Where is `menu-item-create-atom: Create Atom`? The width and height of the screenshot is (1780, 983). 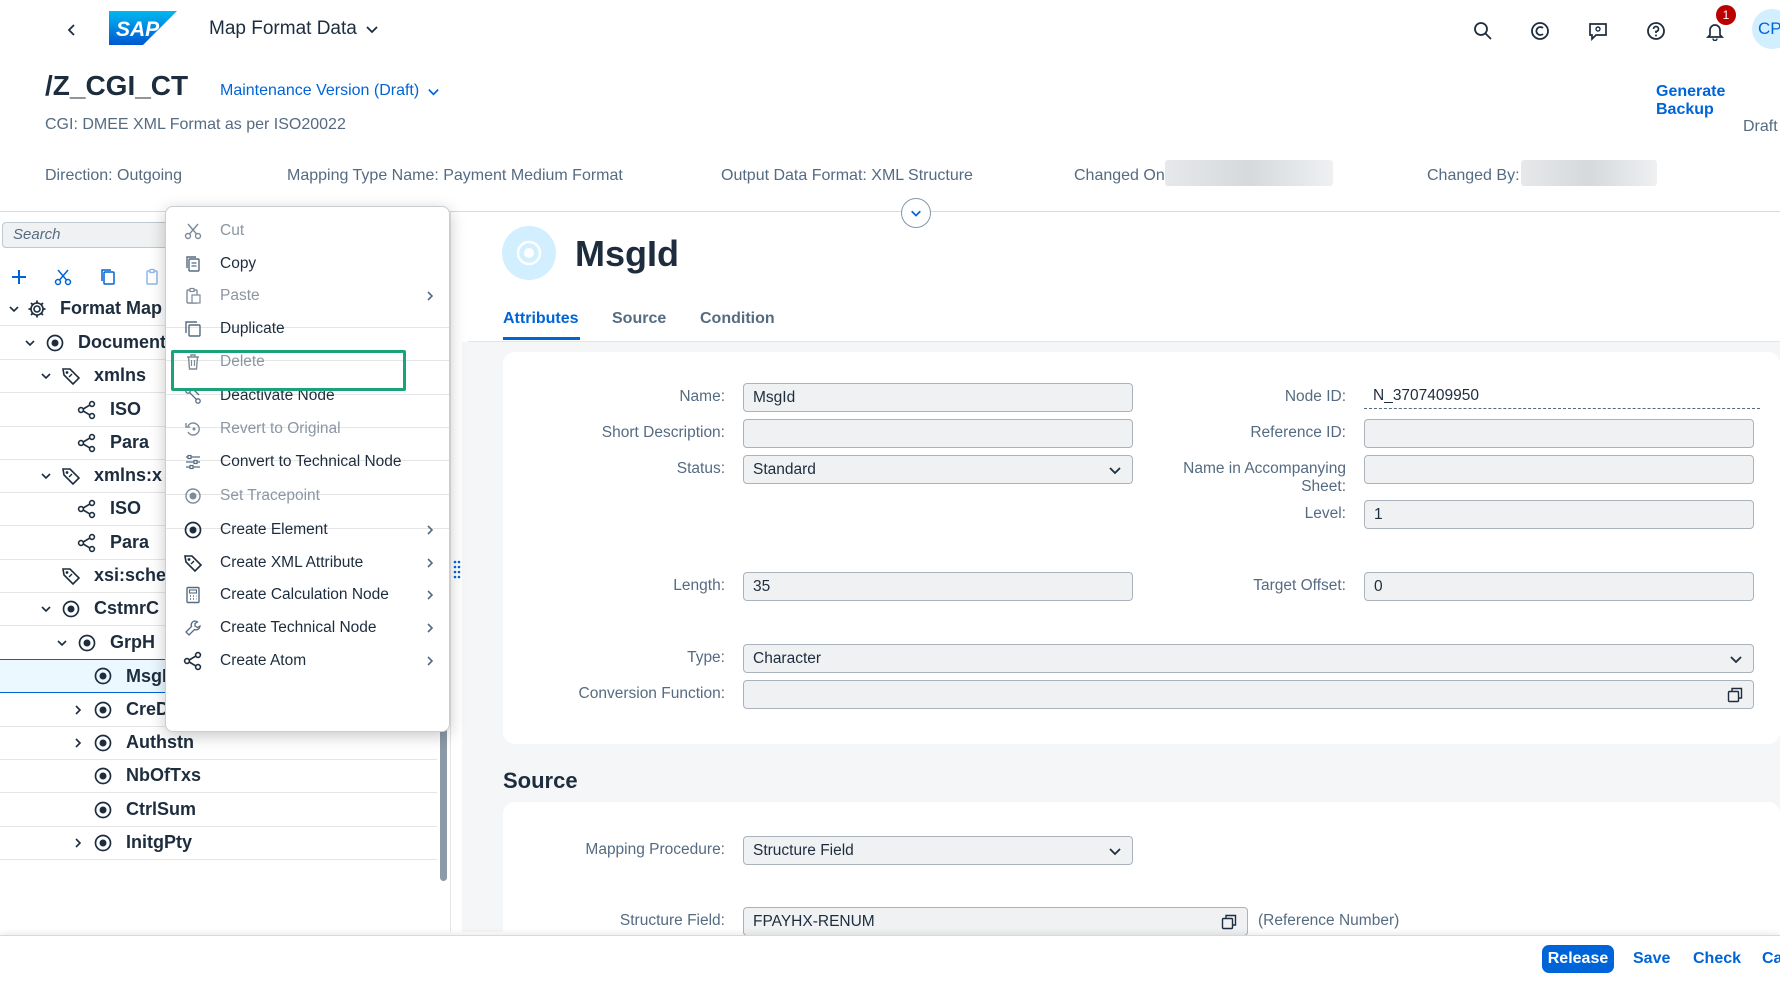 menu-item-create-atom: Create Atom is located at coordinates (307, 660).